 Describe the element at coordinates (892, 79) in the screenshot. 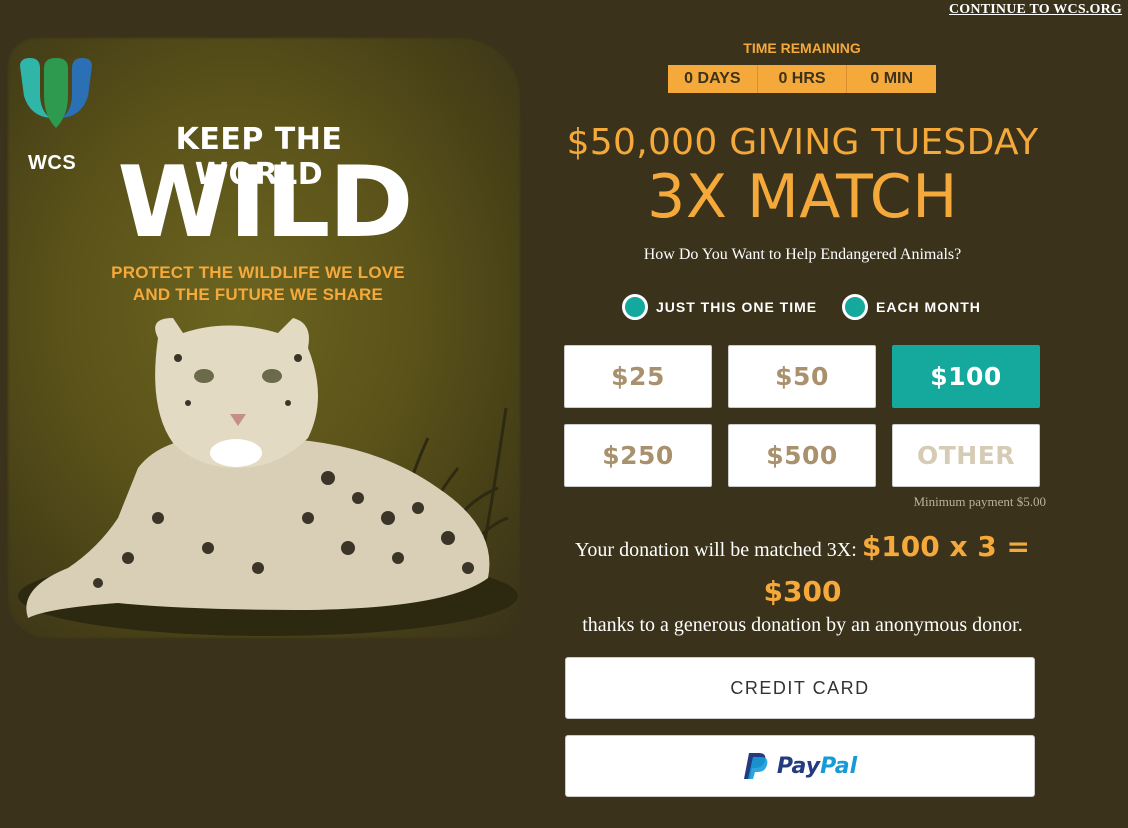

I see `timer-minutes: 0 MIN` at that location.